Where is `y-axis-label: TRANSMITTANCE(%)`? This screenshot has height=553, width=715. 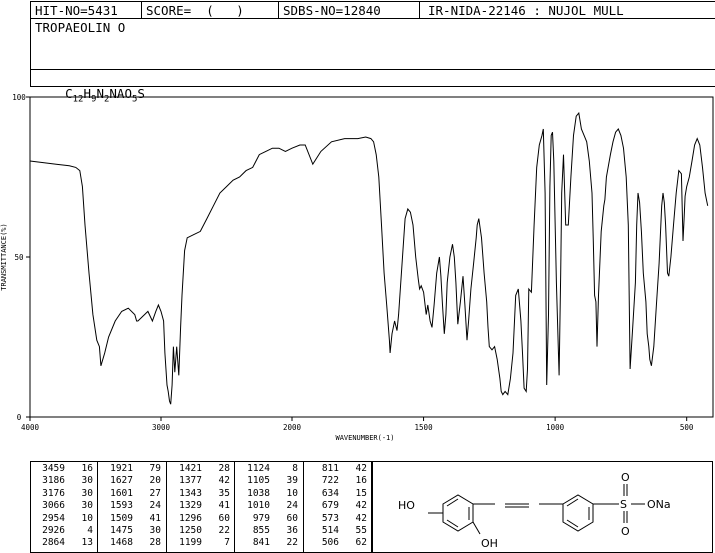
y-axis-label: TRANSMITTANCE(%) is located at coordinates (4, 256).